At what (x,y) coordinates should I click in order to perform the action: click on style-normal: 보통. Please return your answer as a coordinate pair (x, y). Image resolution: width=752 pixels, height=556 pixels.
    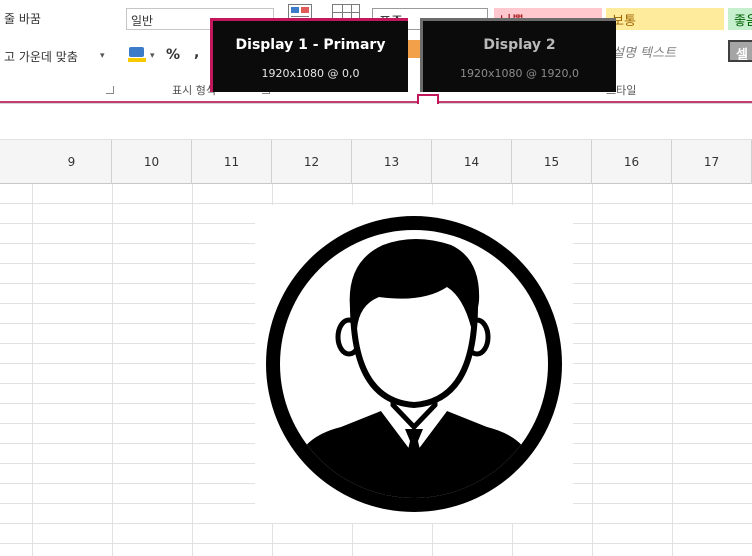
    Looking at the image, I should click on (665, 19).